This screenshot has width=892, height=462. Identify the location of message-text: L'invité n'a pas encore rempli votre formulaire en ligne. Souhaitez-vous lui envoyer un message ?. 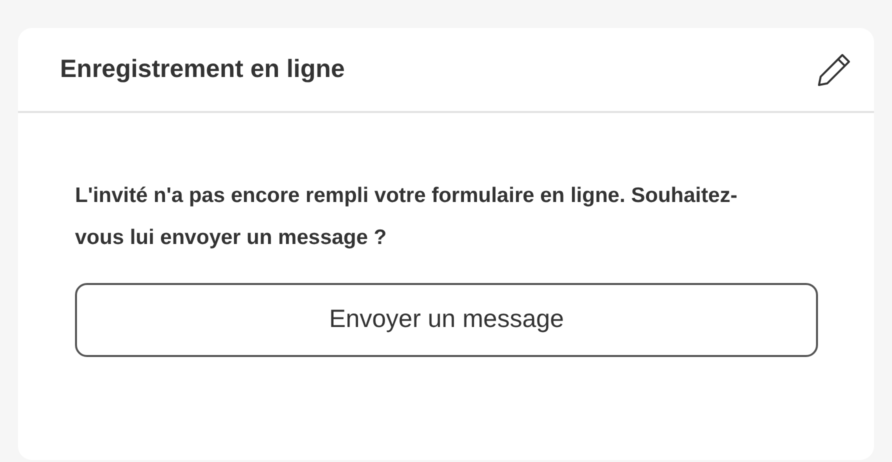
(406, 217).